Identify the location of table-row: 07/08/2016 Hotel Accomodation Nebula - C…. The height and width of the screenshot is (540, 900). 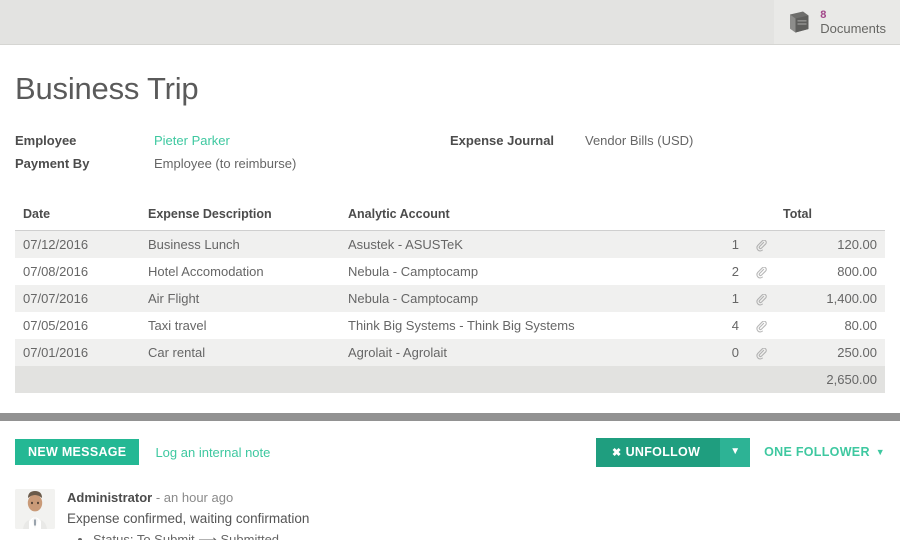
(450, 271).